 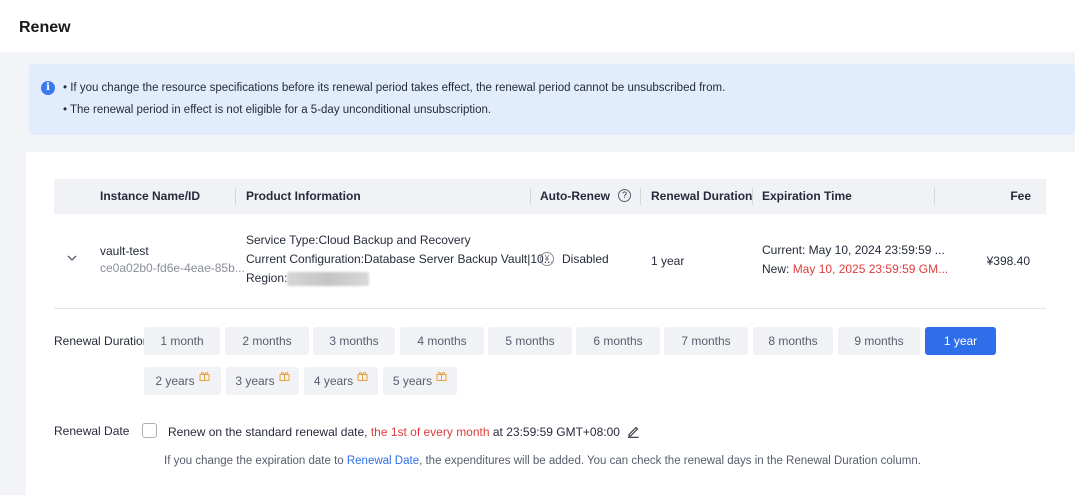 I want to click on renewal-date-label: Renewal Date, so click(x=92, y=431).